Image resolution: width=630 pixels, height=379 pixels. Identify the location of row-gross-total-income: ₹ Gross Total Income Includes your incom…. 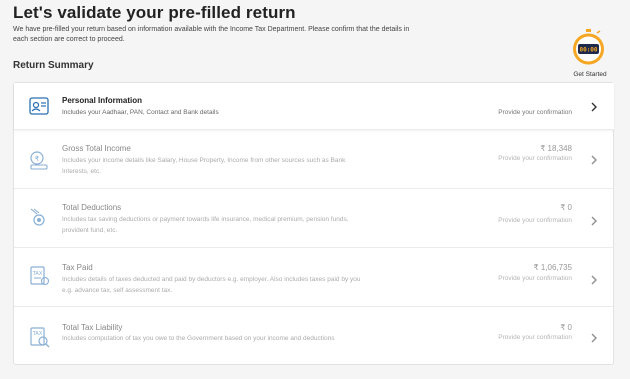
(314, 159).